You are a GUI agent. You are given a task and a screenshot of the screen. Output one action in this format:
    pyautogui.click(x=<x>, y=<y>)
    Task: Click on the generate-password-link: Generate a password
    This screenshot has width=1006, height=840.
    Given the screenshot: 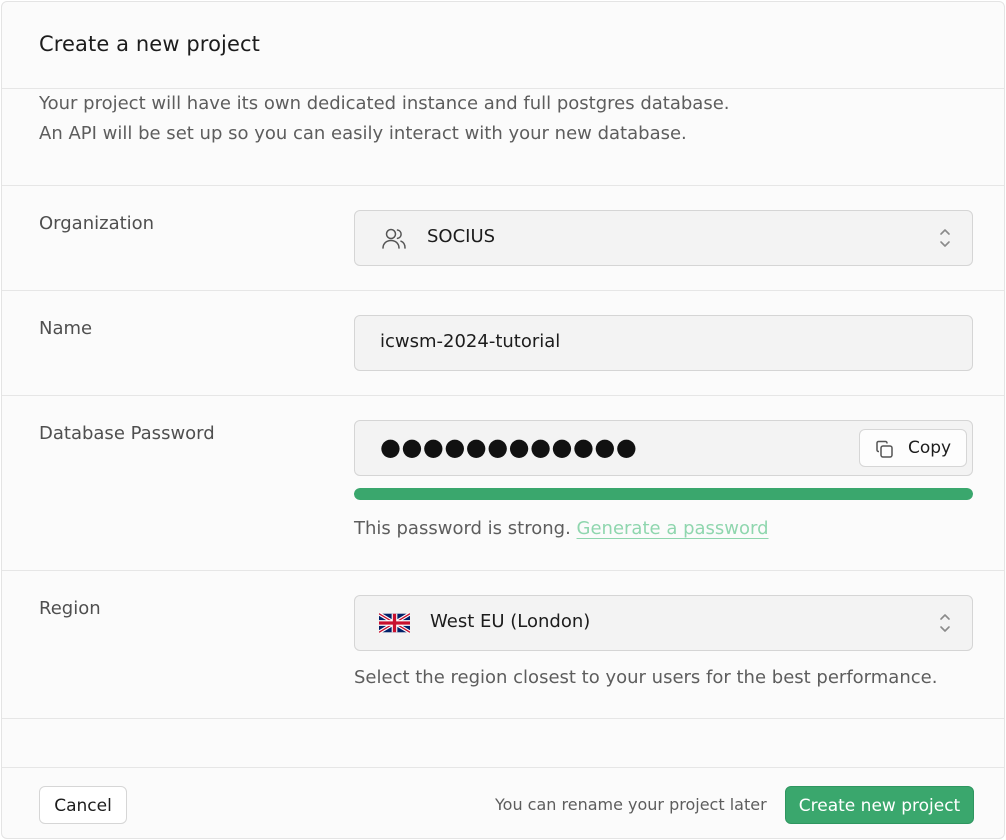 What is the action you would take?
    pyautogui.click(x=673, y=528)
    